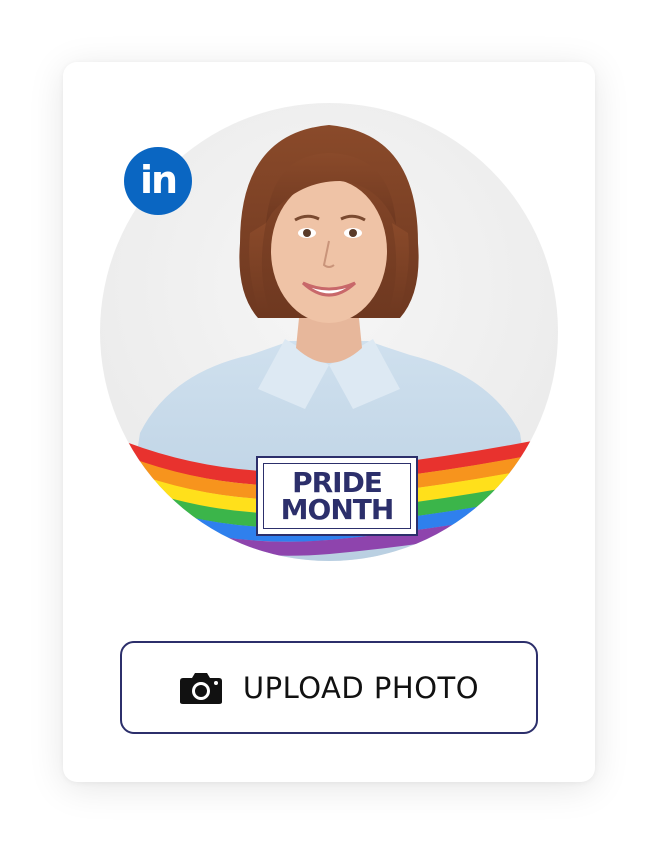 This screenshot has height=848, width=658. I want to click on camera-icon, so click(200, 688).